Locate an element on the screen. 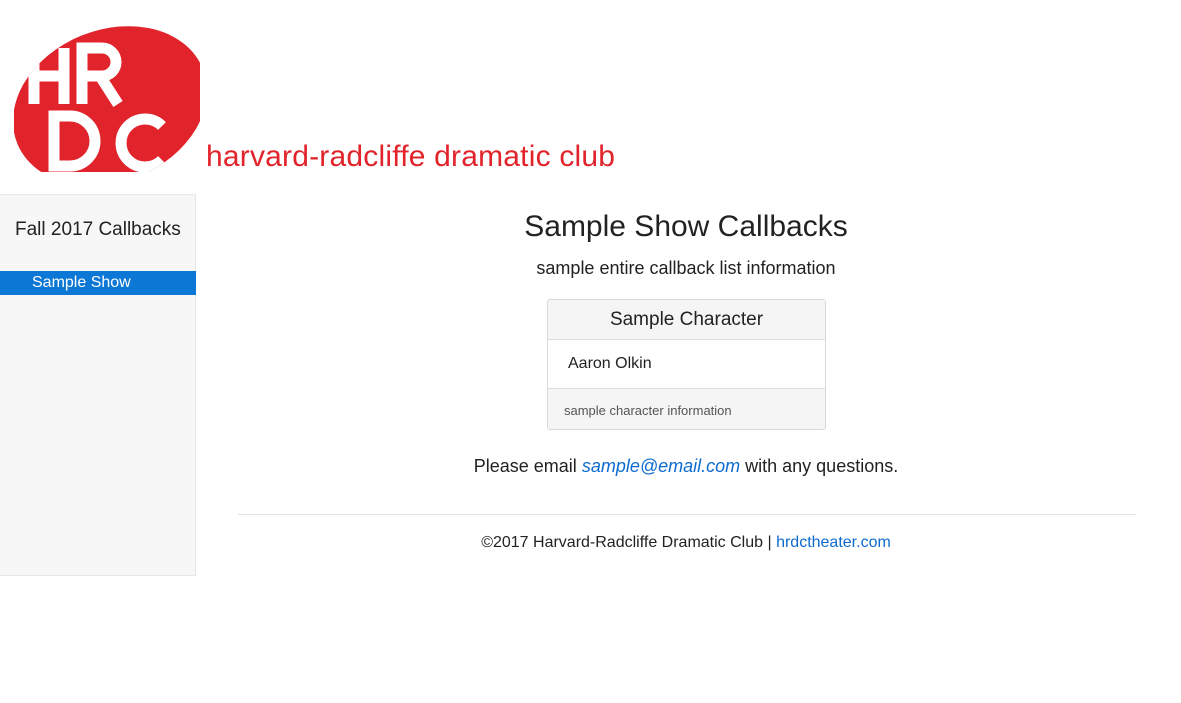 The width and height of the screenshot is (1181, 703). copyright-text: ©2017 Harvard-Radcliffe Dramatic Club | is located at coordinates (629, 542).